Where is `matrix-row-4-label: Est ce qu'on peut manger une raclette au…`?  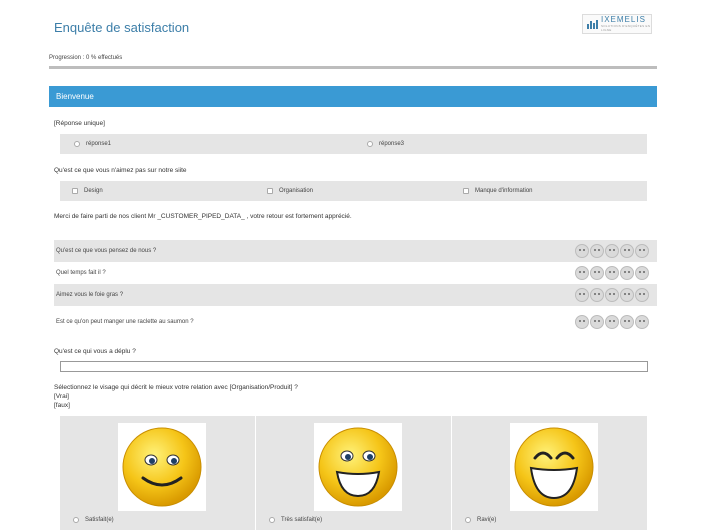 matrix-row-4-label: Est ce qu'on peut manger une raclette au… is located at coordinates (125, 322).